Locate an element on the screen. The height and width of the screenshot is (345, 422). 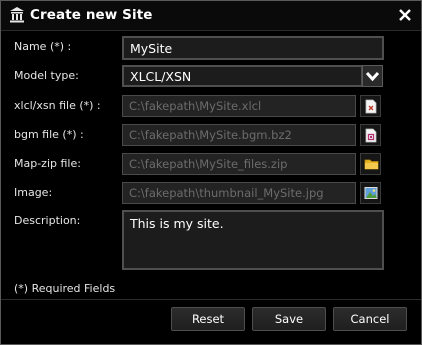
xlcl-file-icon is located at coordinates (371, 106).